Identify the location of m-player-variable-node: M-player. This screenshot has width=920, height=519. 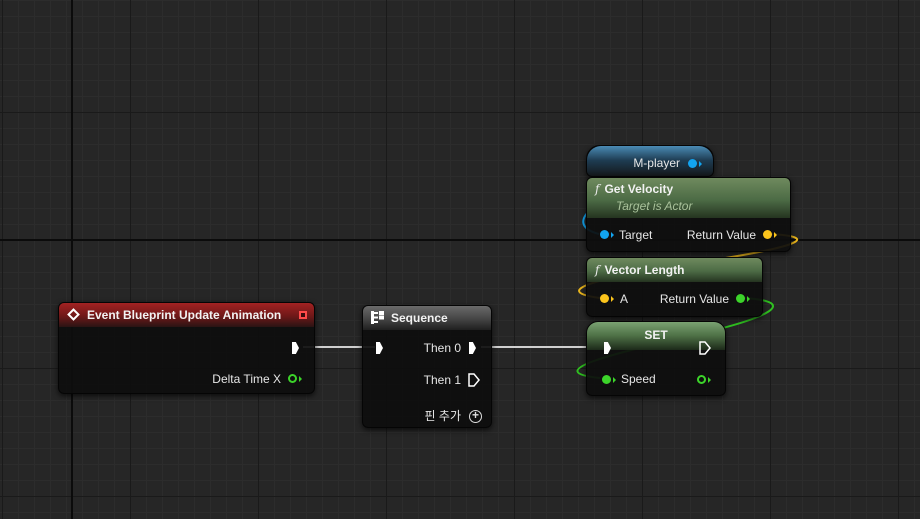
(650, 161).